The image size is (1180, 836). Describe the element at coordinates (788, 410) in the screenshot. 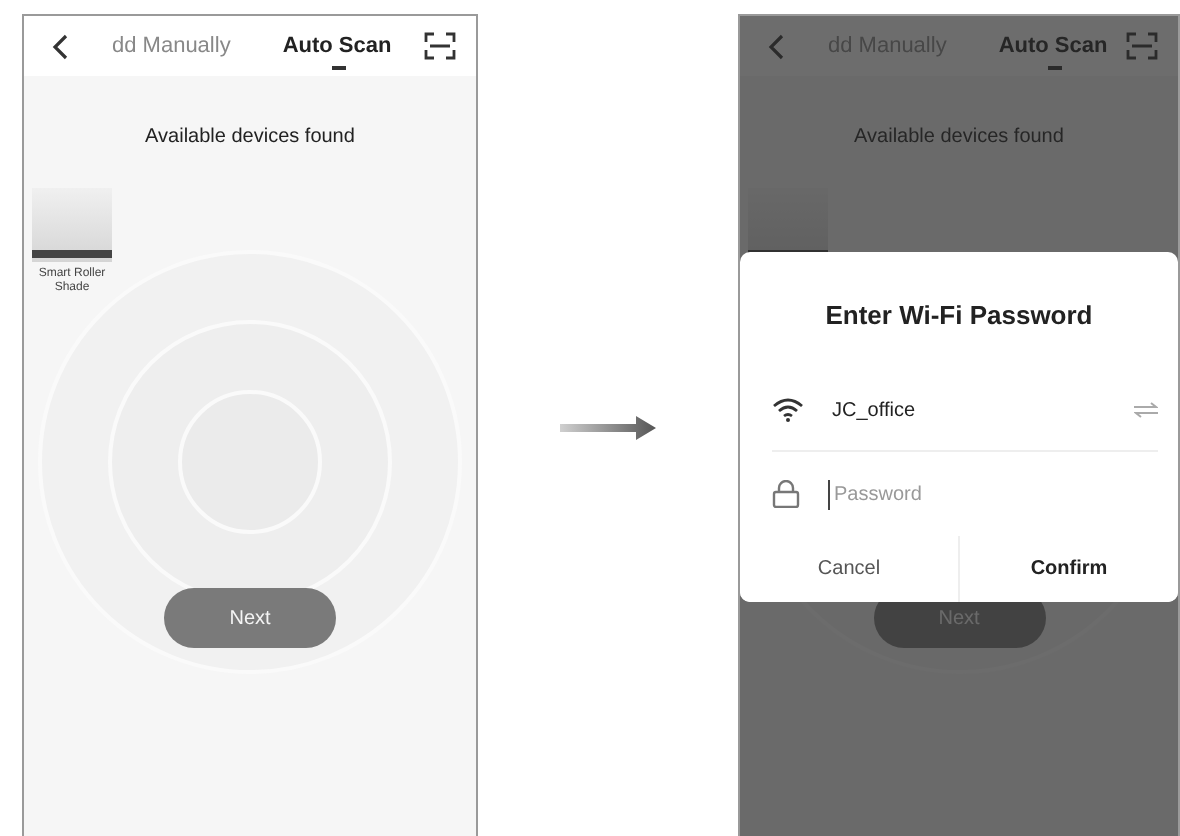

I see `wifi-icon` at that location.